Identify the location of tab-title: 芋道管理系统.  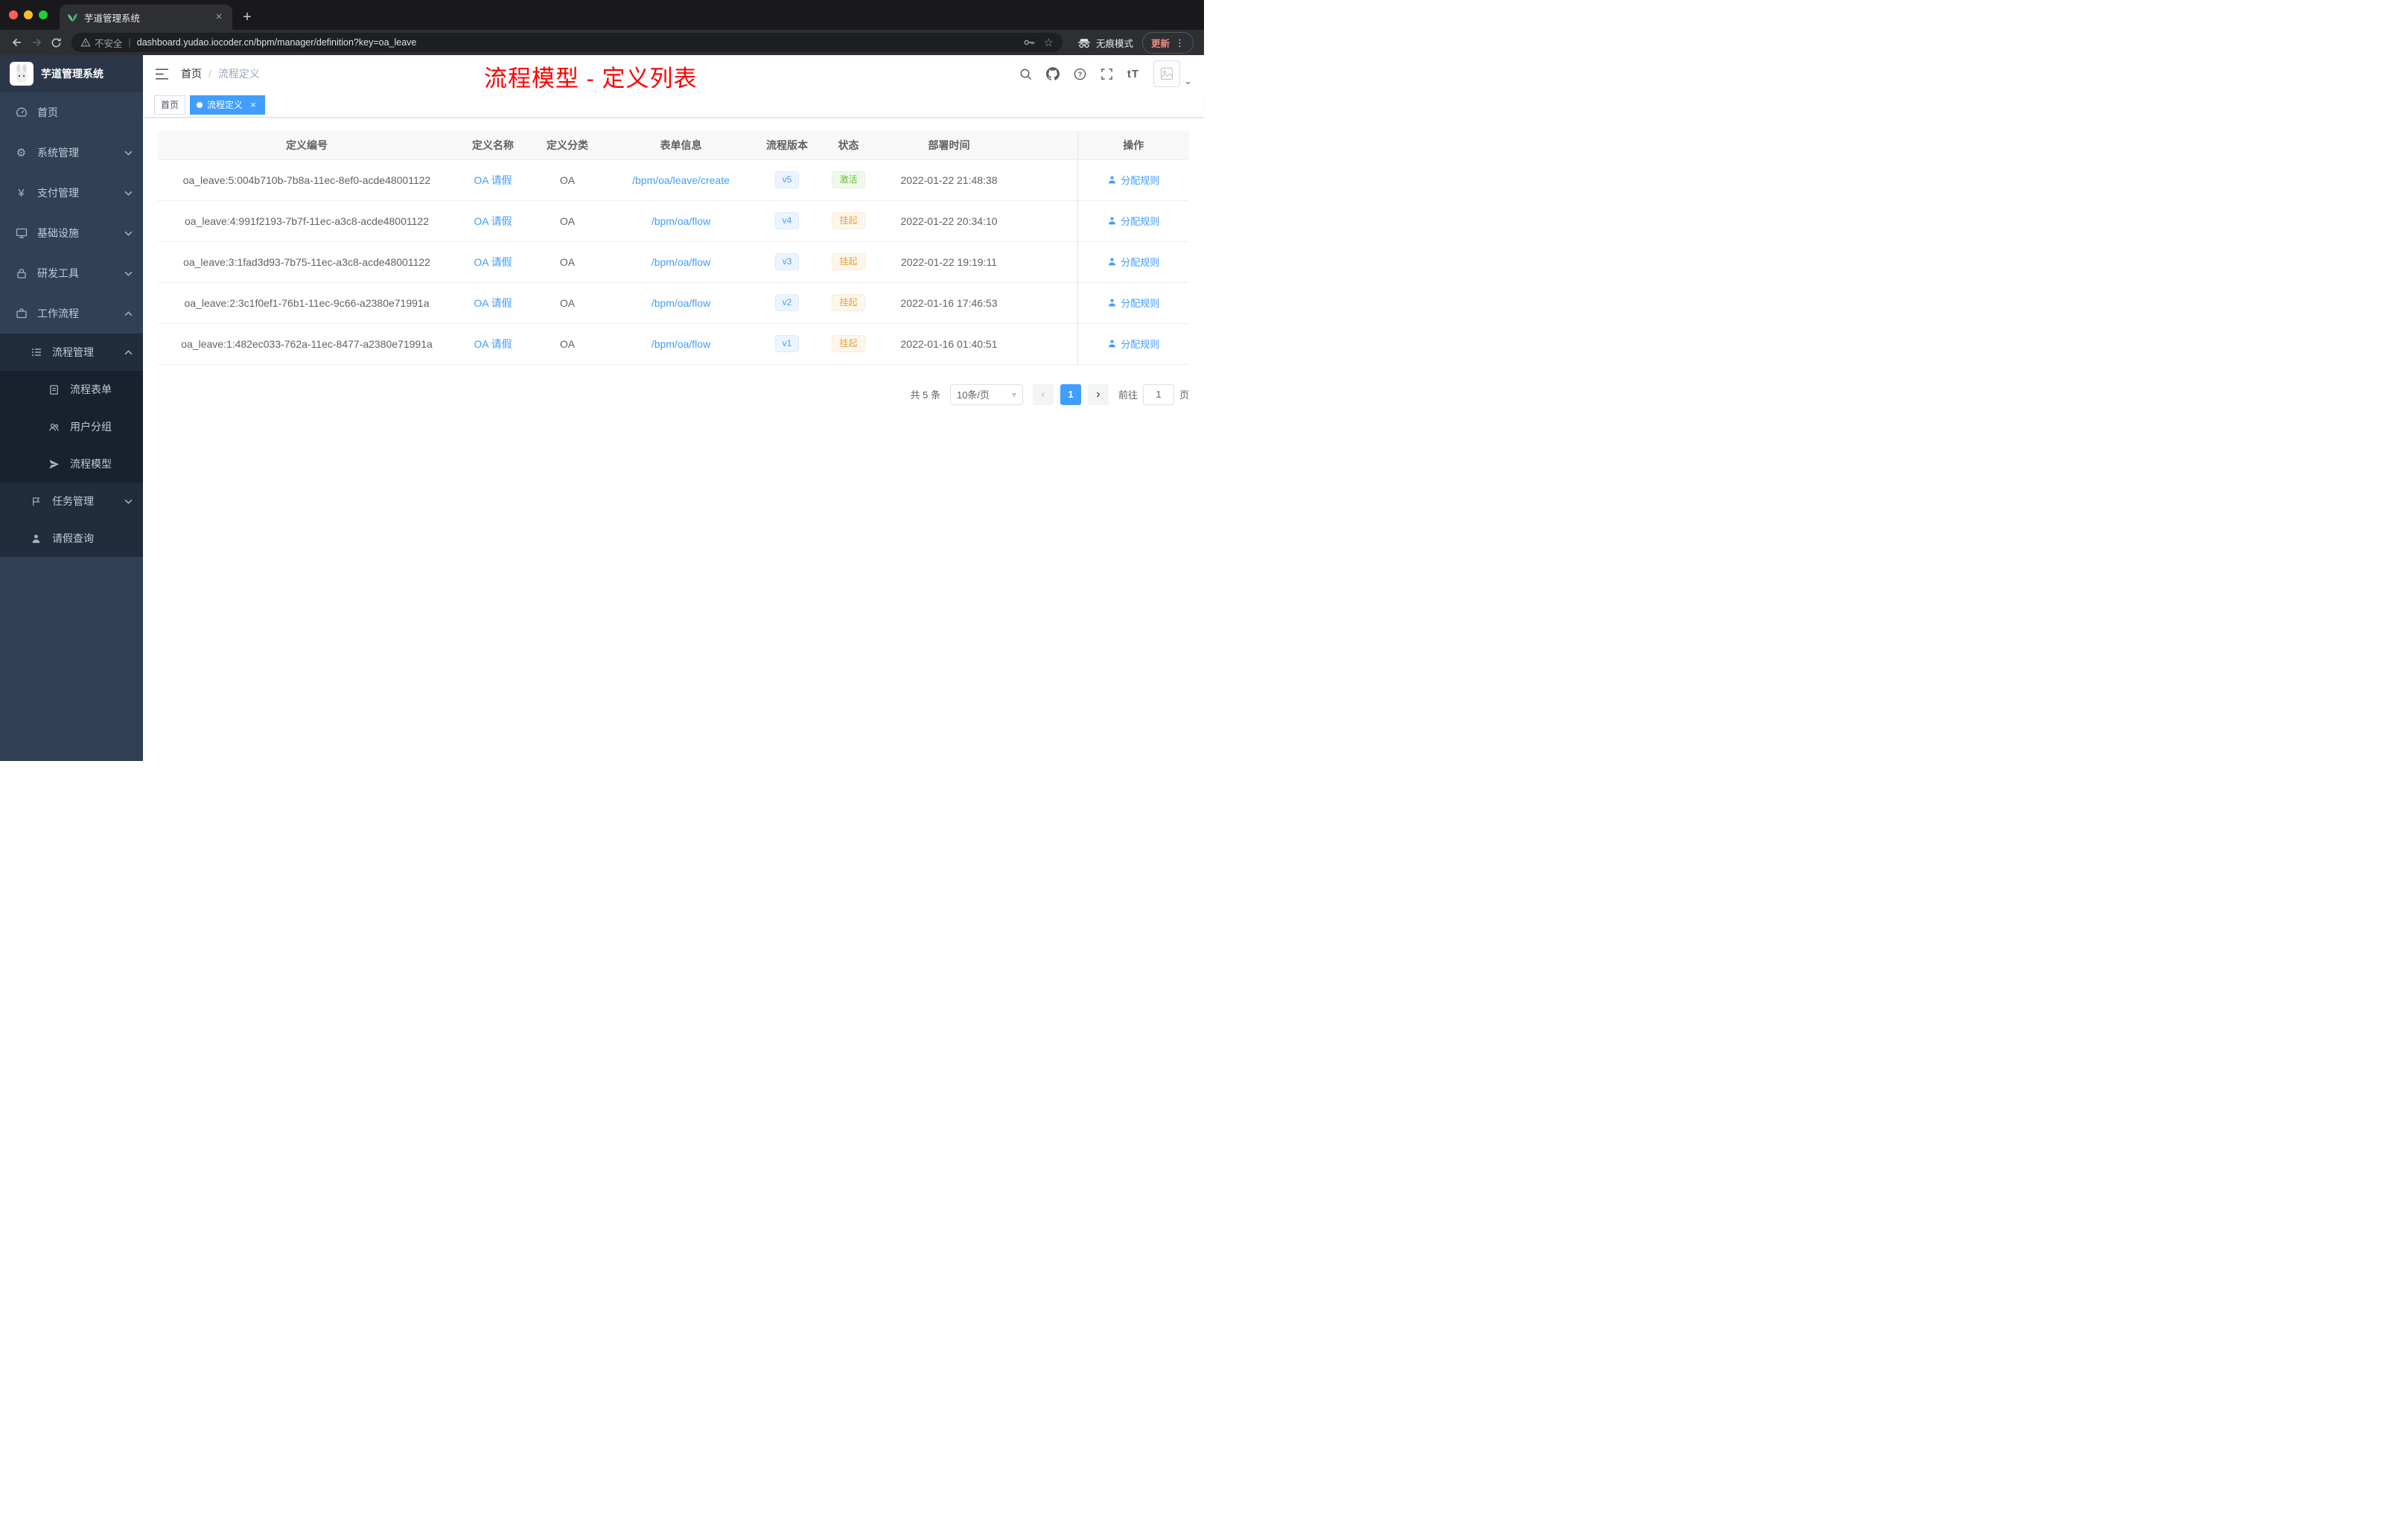
(112, 18).